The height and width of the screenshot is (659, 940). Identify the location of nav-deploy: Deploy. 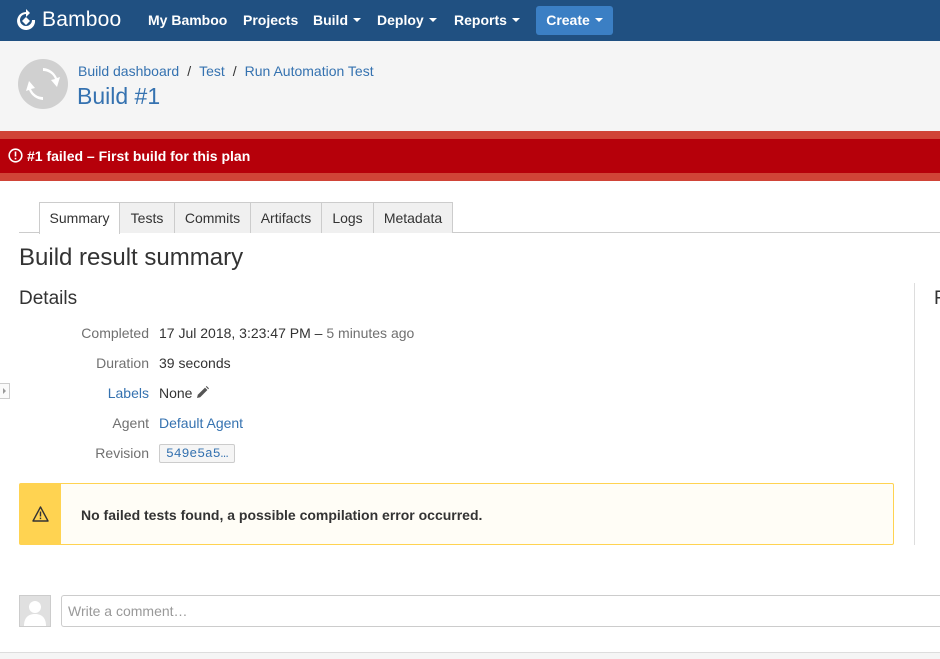
(407, 20).